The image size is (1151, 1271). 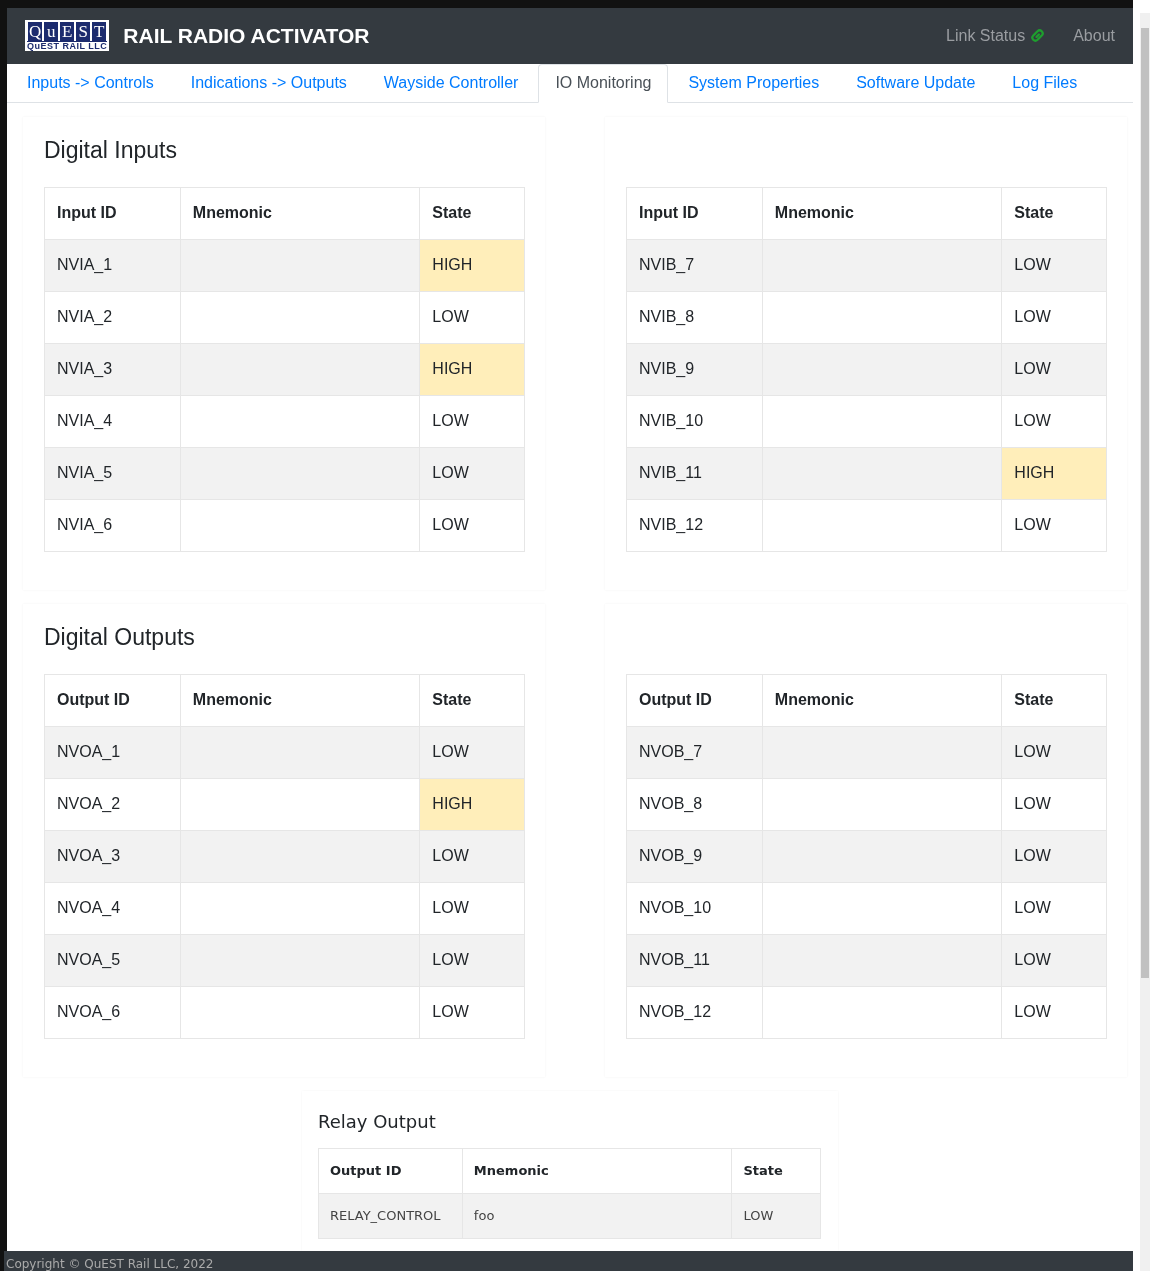 I want to click on table-cell: RELAY_CONTROL, so click(x=390, y=1216).